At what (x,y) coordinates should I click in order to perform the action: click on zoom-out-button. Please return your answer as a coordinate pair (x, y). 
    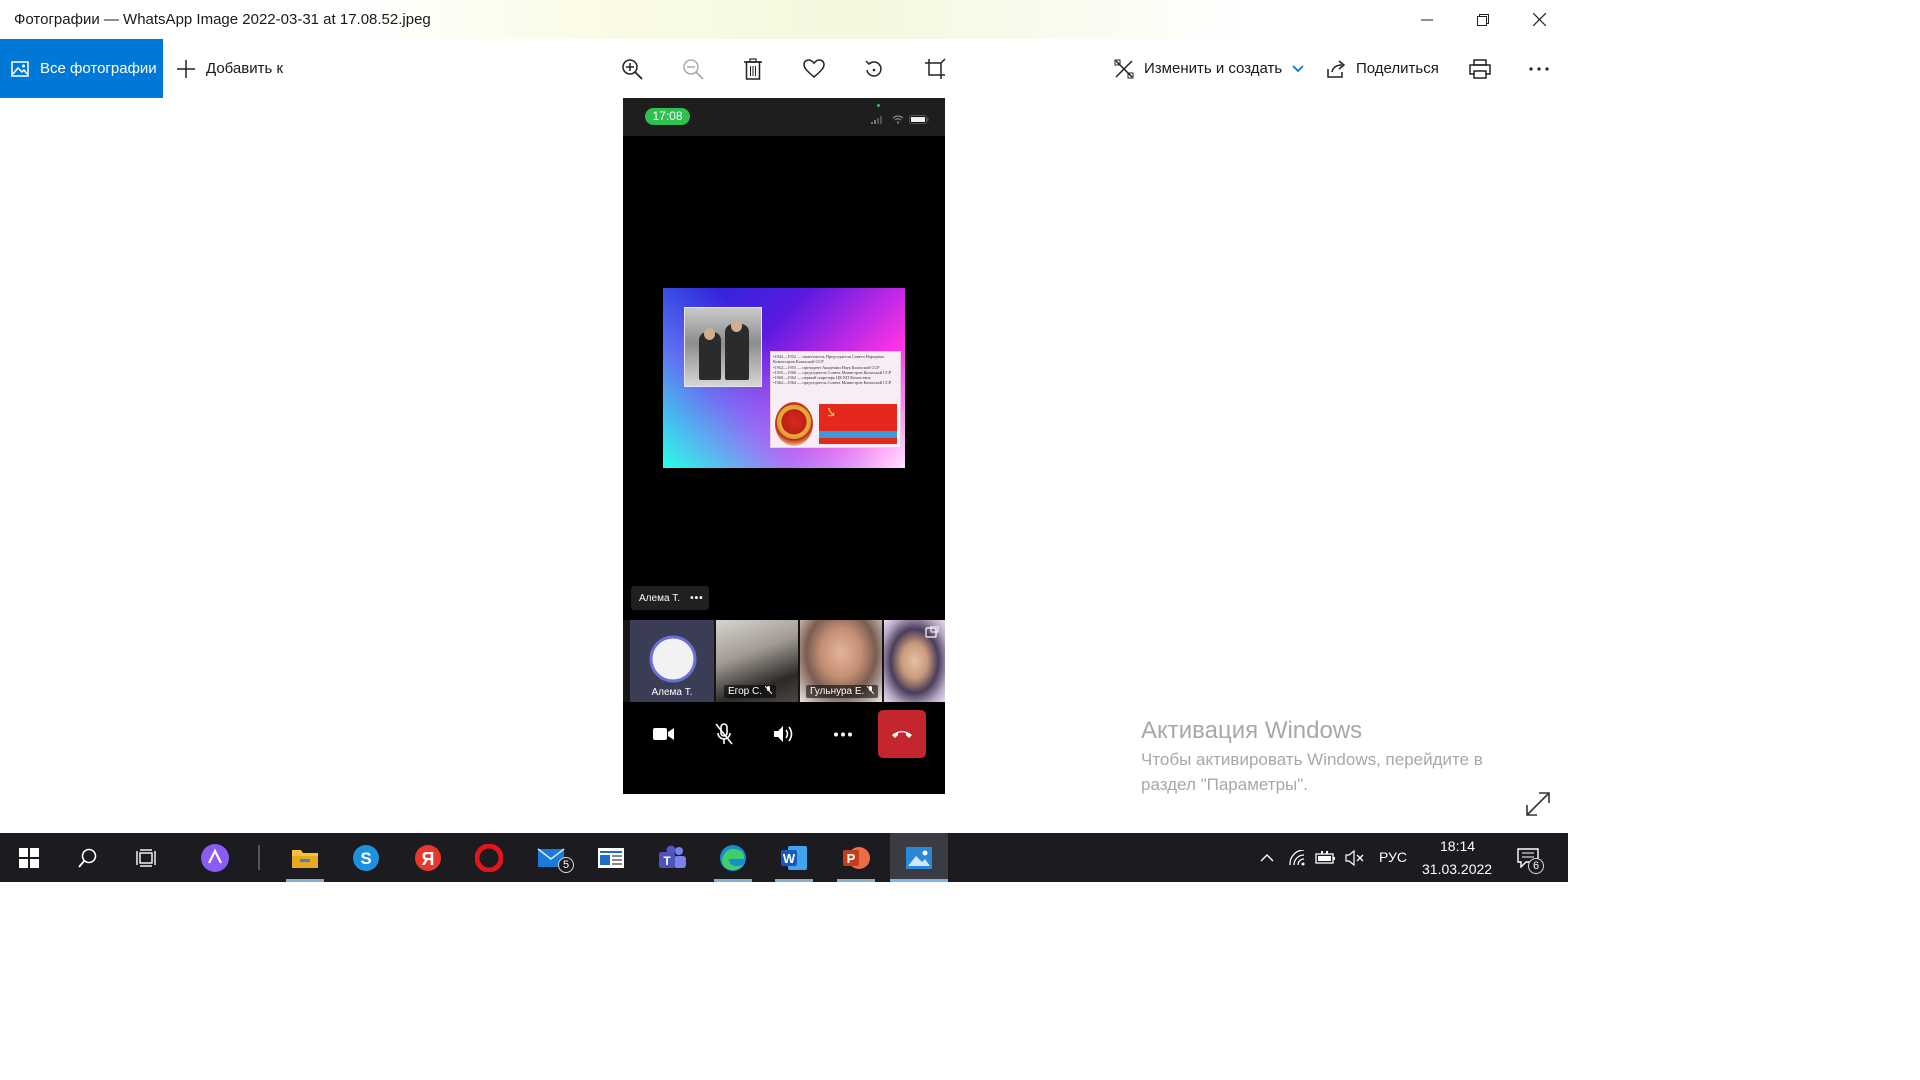
    Looking at the image, I should click on (693, 69).